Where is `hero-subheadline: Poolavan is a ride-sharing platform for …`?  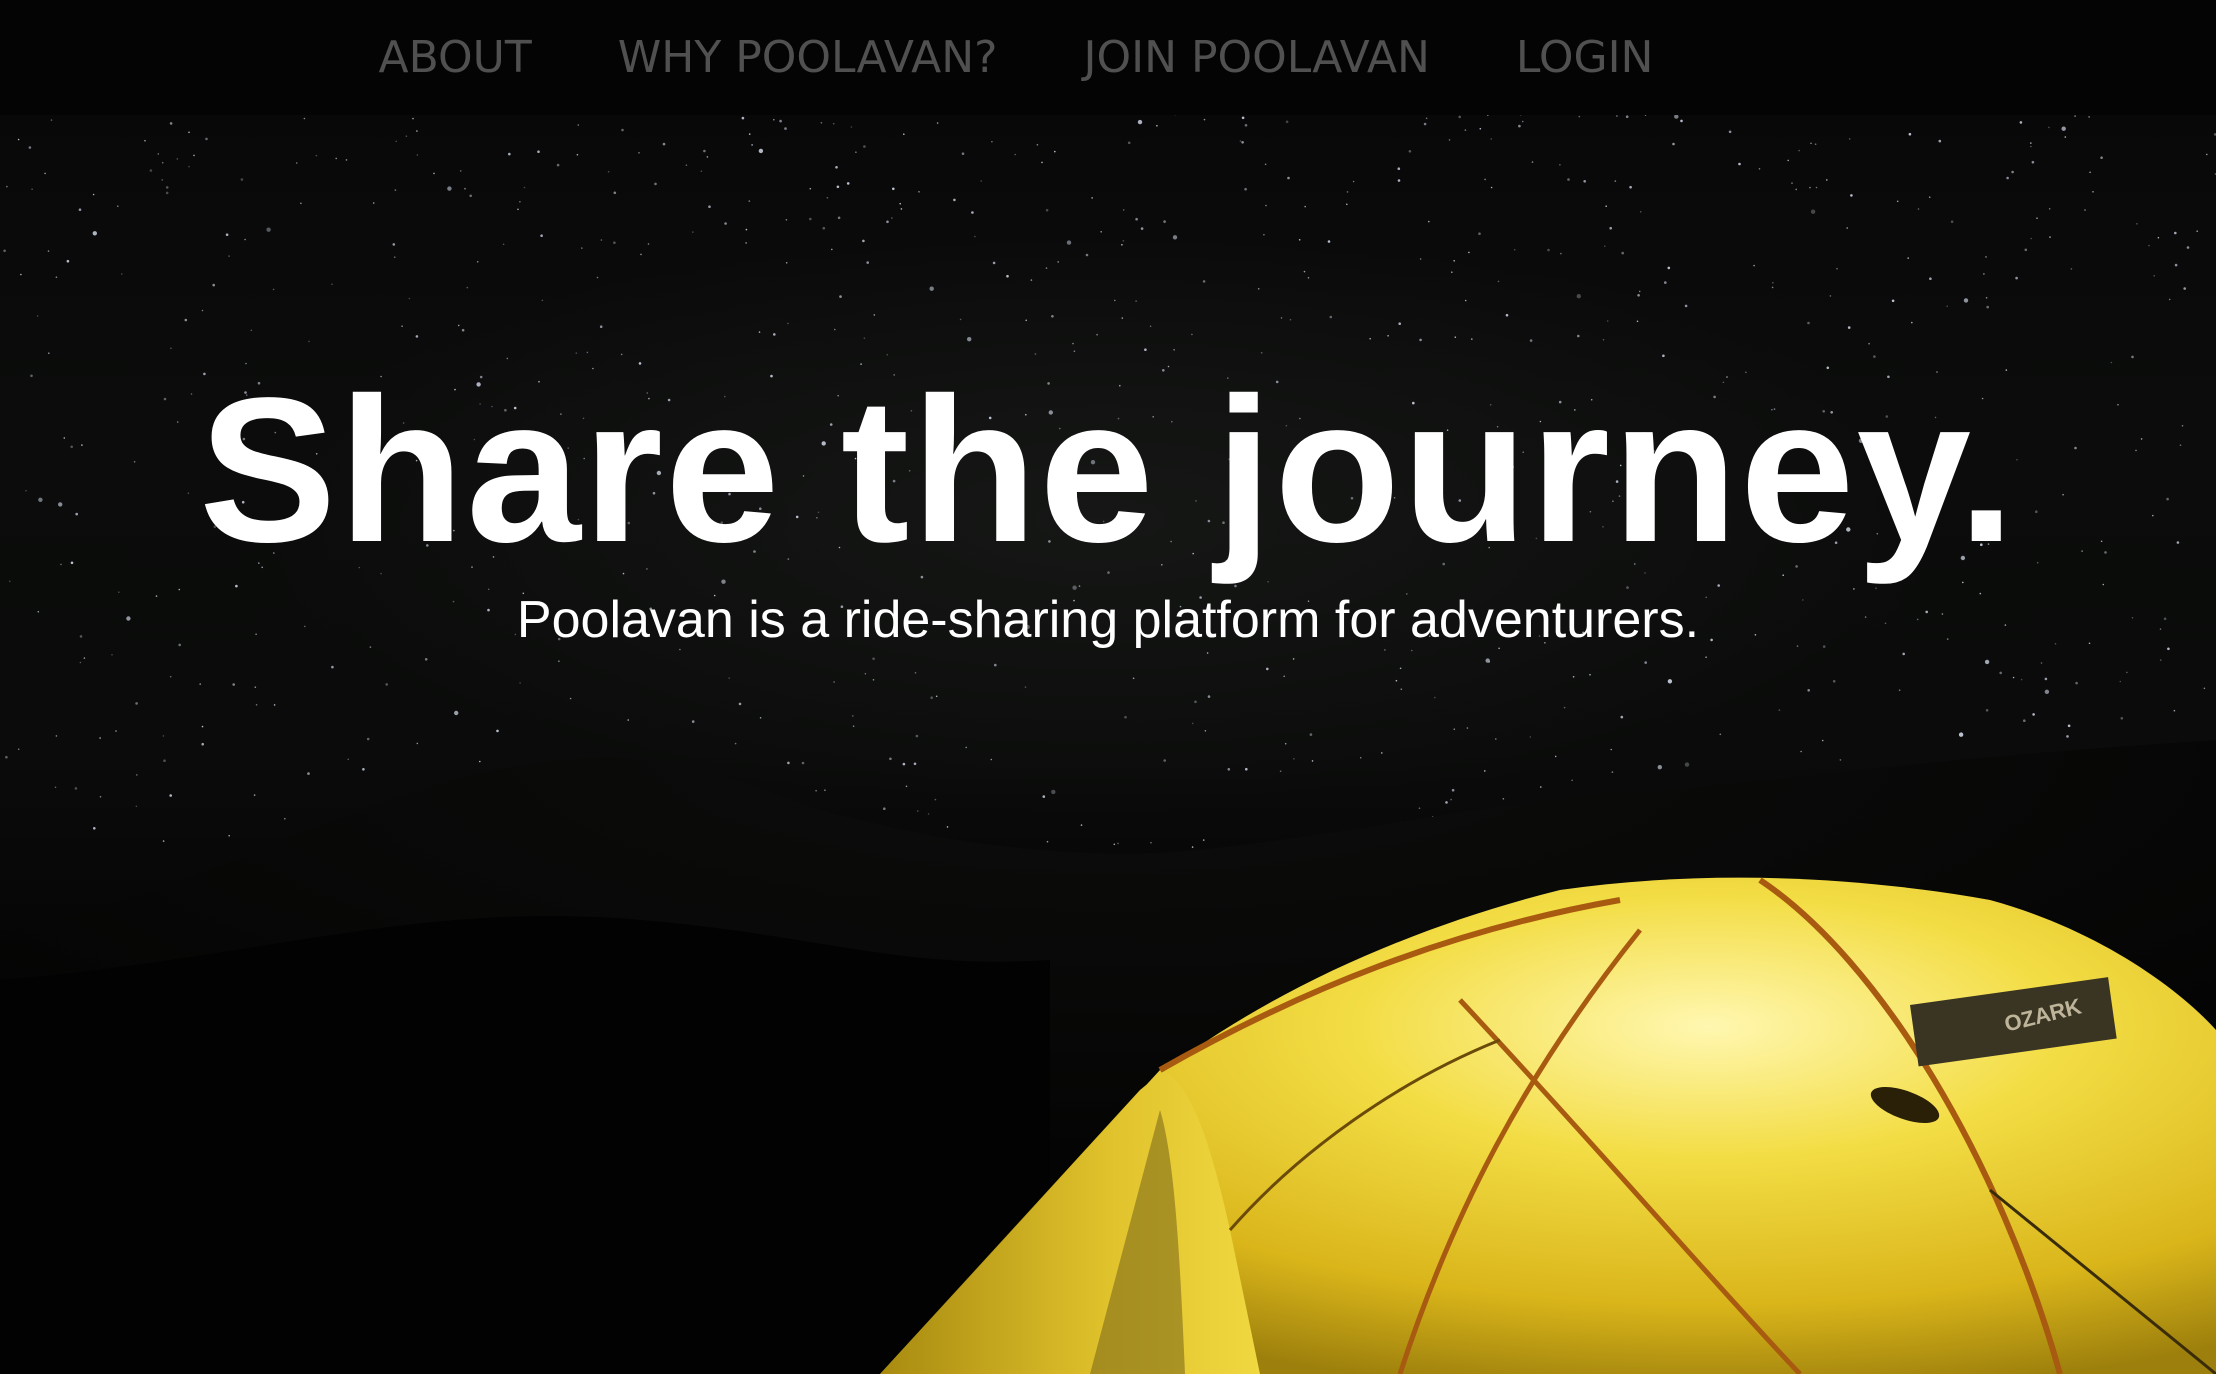 hero-subheadline: Poolavan is a ride-sharing platform for … is located at coordinates (1108, 620).